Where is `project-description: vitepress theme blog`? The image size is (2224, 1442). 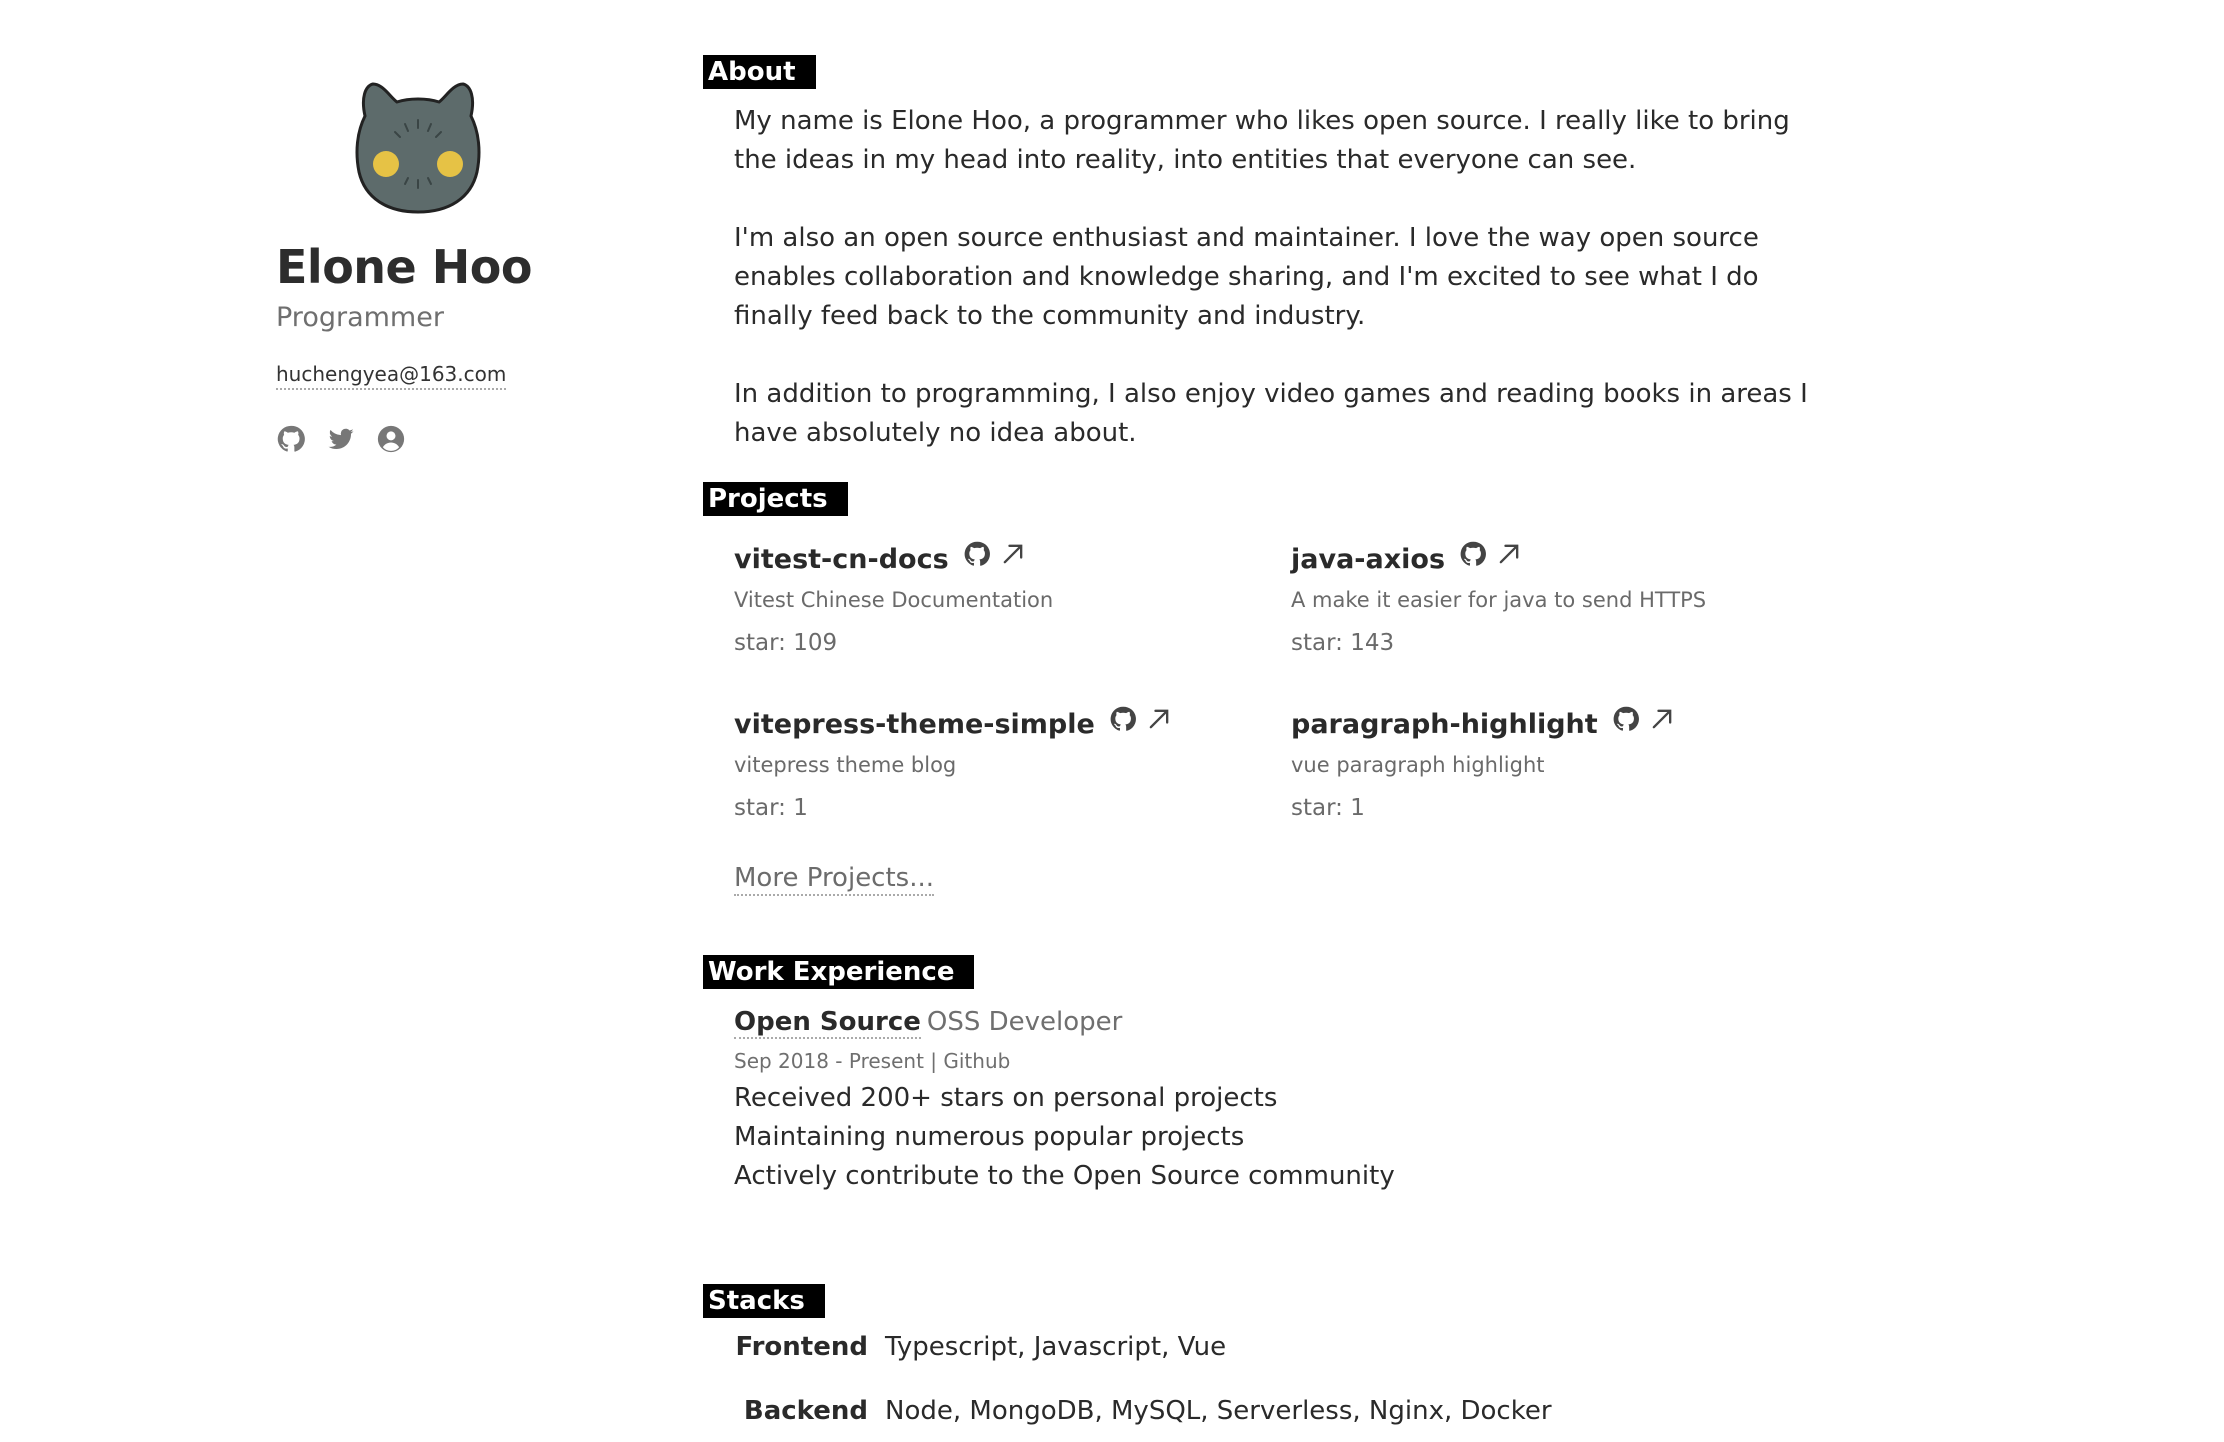 project-description: vitepress theme blog is located at coordinates (845, 765).